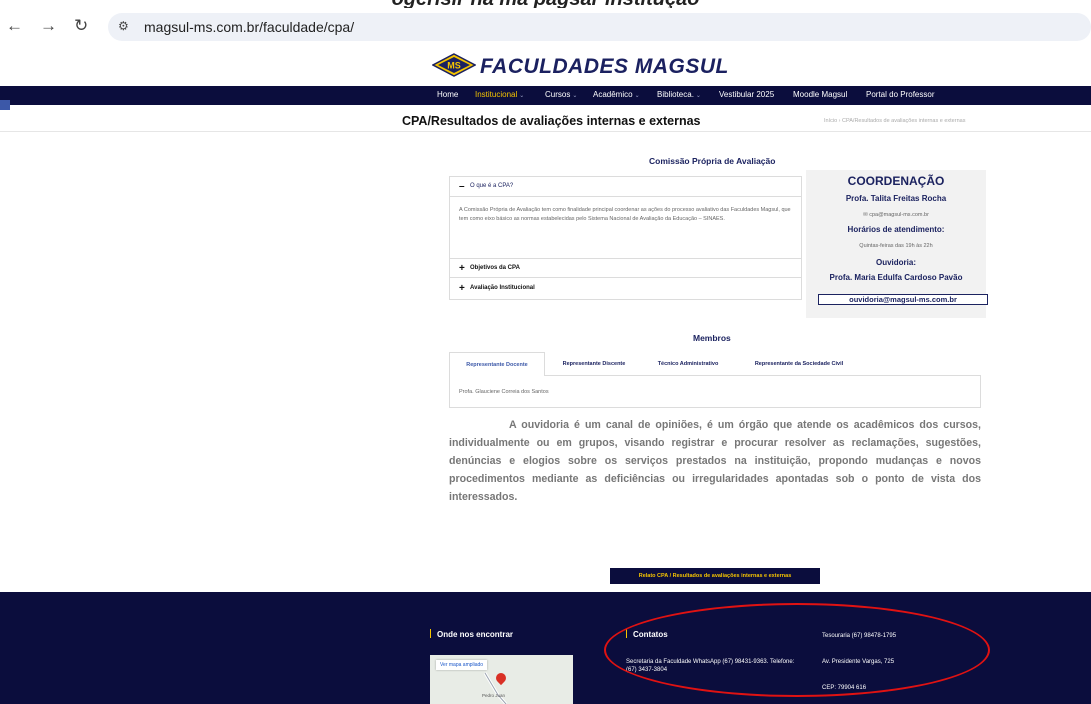  What do you see at coordinates (496, 94) in the screenshot?
I see `nav-label: Institucional` at bounding box center [496, 94].